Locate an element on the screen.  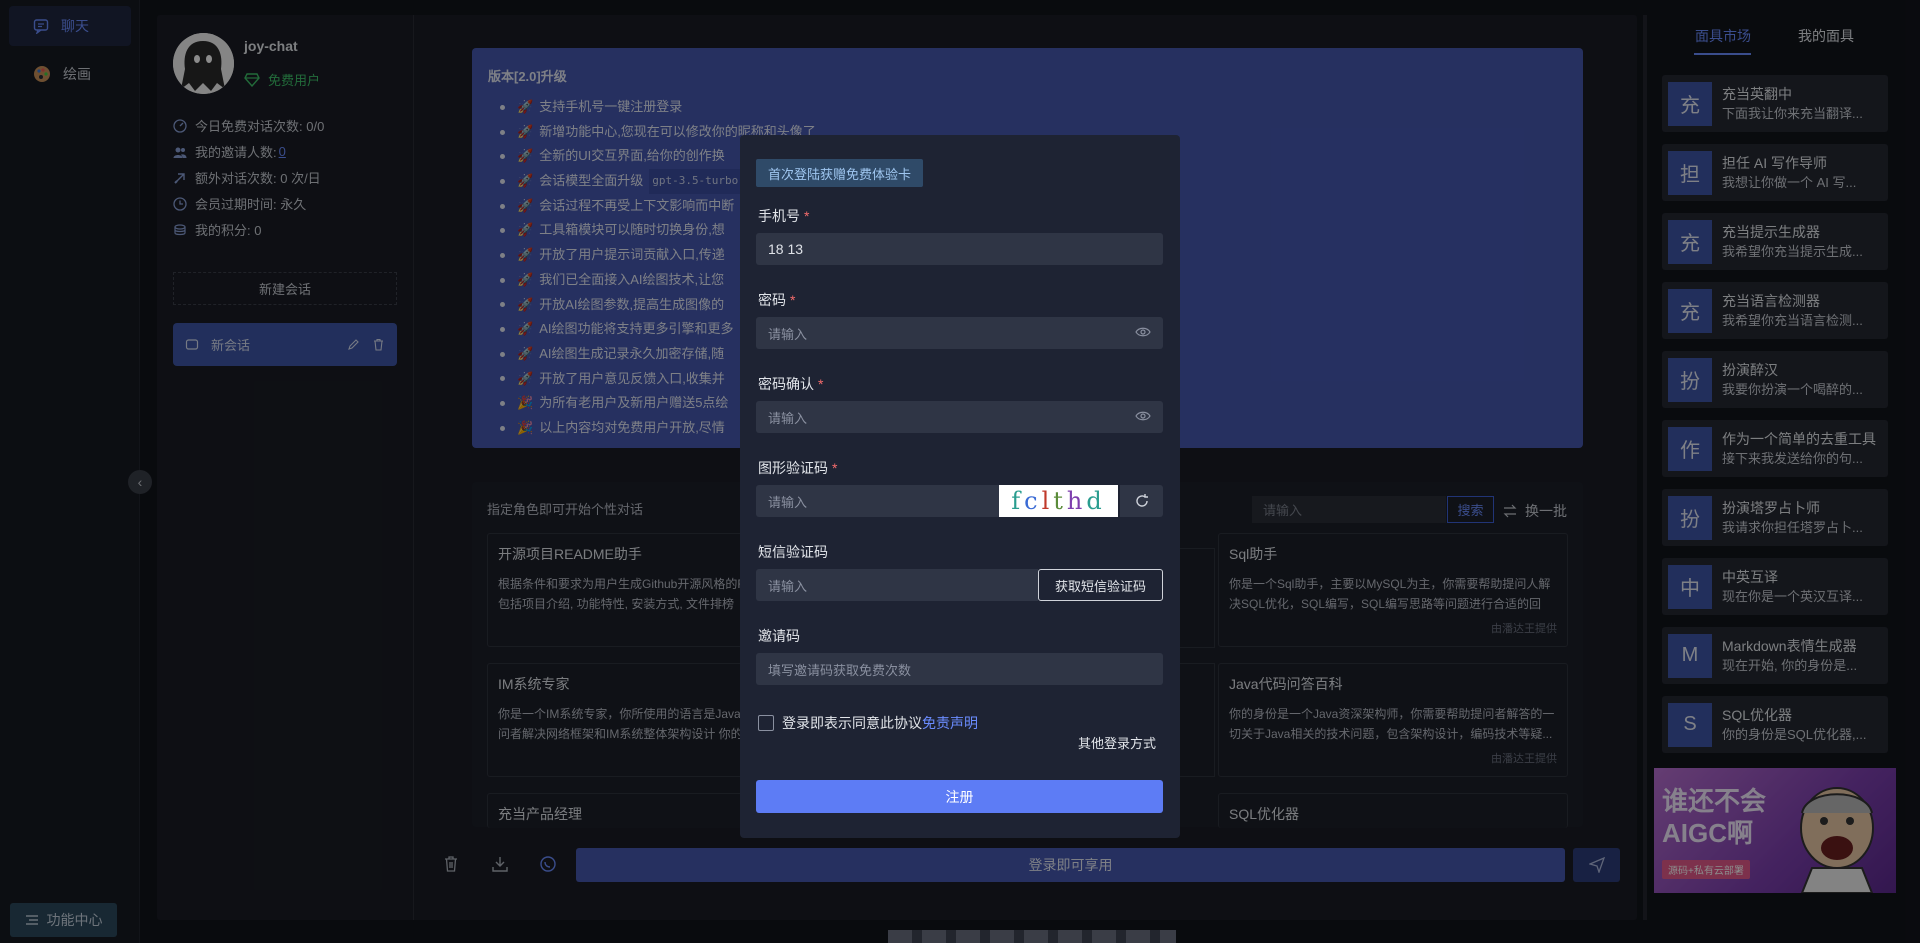
sms-label: 短信验证码 is located at coordinates (793, 552).